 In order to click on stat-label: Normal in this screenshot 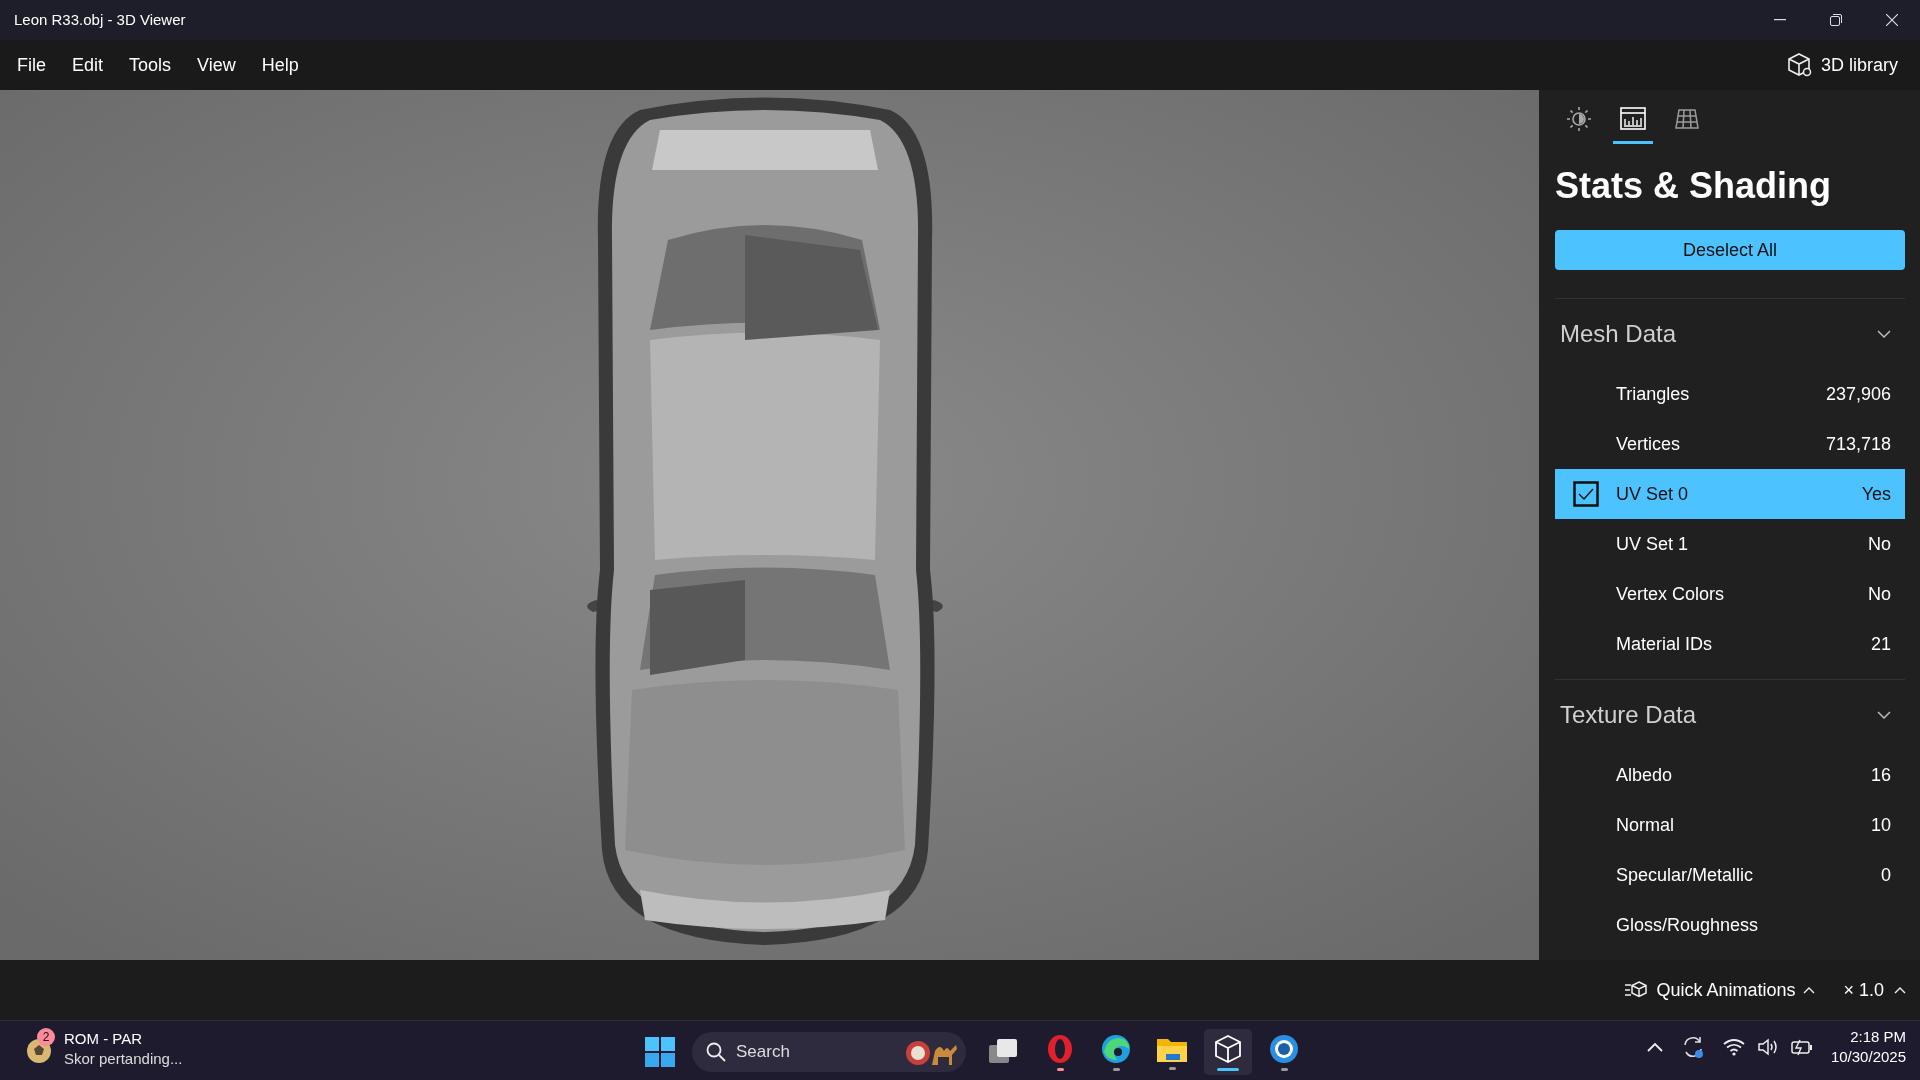, I will do `click(1645, 825)`.